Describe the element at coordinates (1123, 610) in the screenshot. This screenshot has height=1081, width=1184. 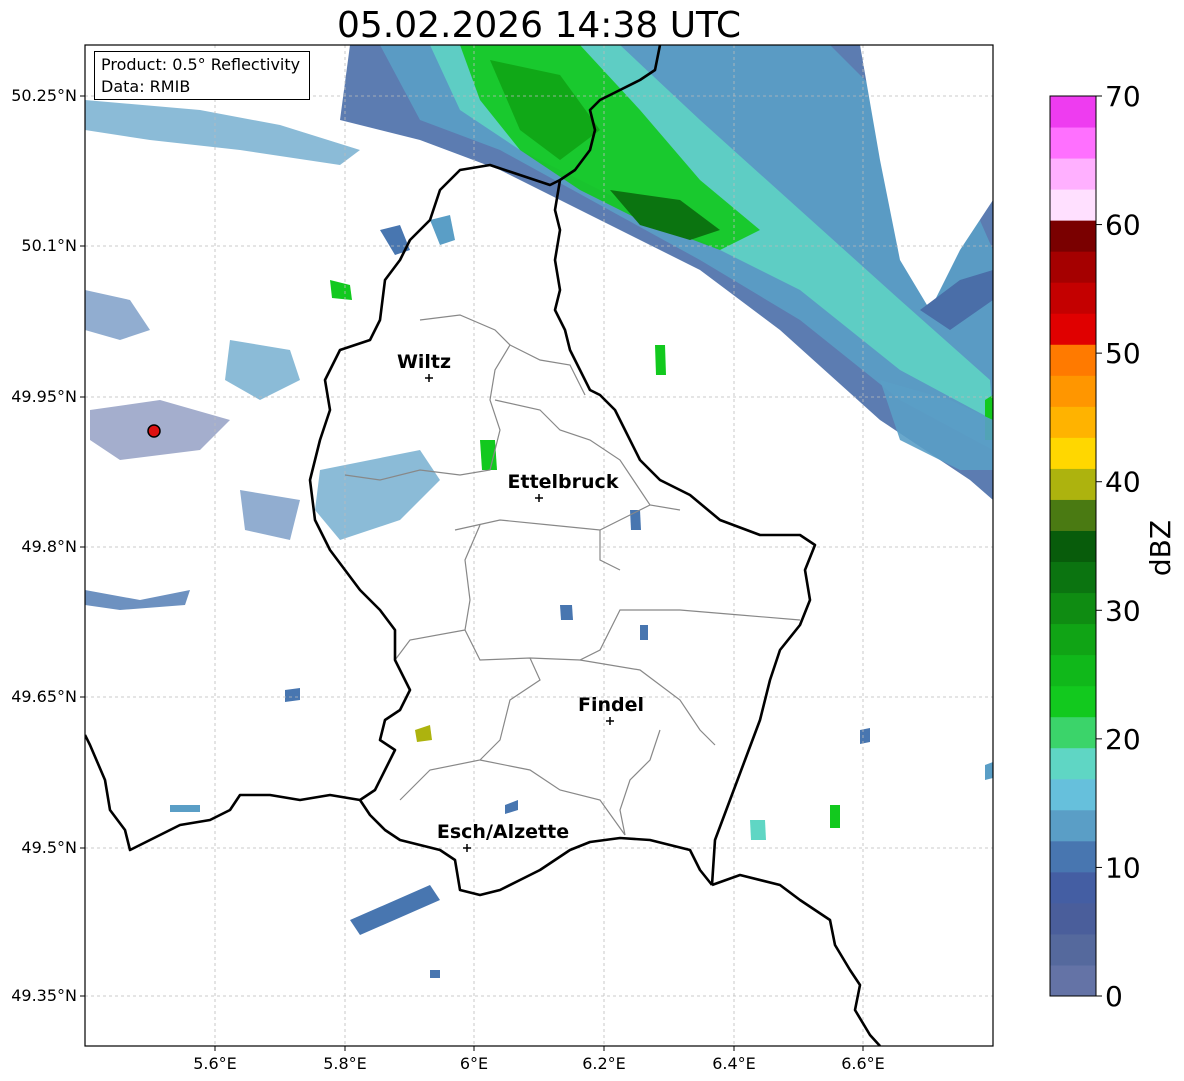
I see `colorbar-tick-label: 30` at that location.